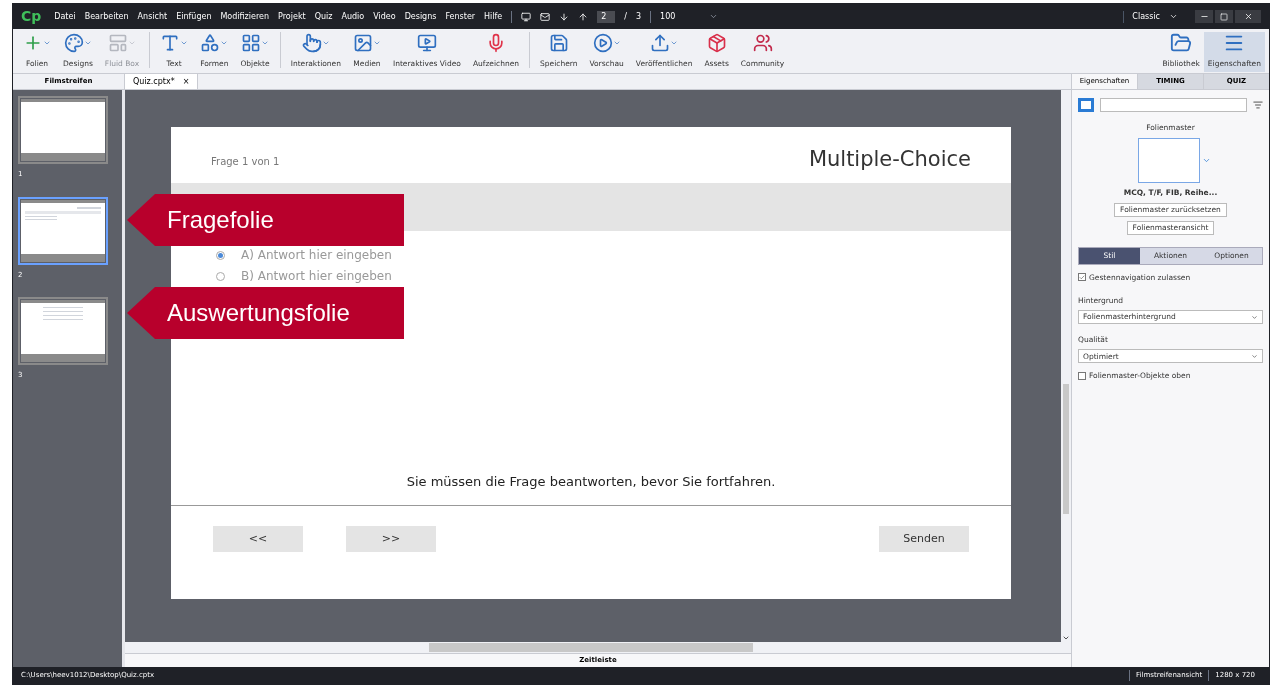 Image resolution: width=1274 pixels, height=685 pixels. I want to click on upload-icon, so click(660, 43).